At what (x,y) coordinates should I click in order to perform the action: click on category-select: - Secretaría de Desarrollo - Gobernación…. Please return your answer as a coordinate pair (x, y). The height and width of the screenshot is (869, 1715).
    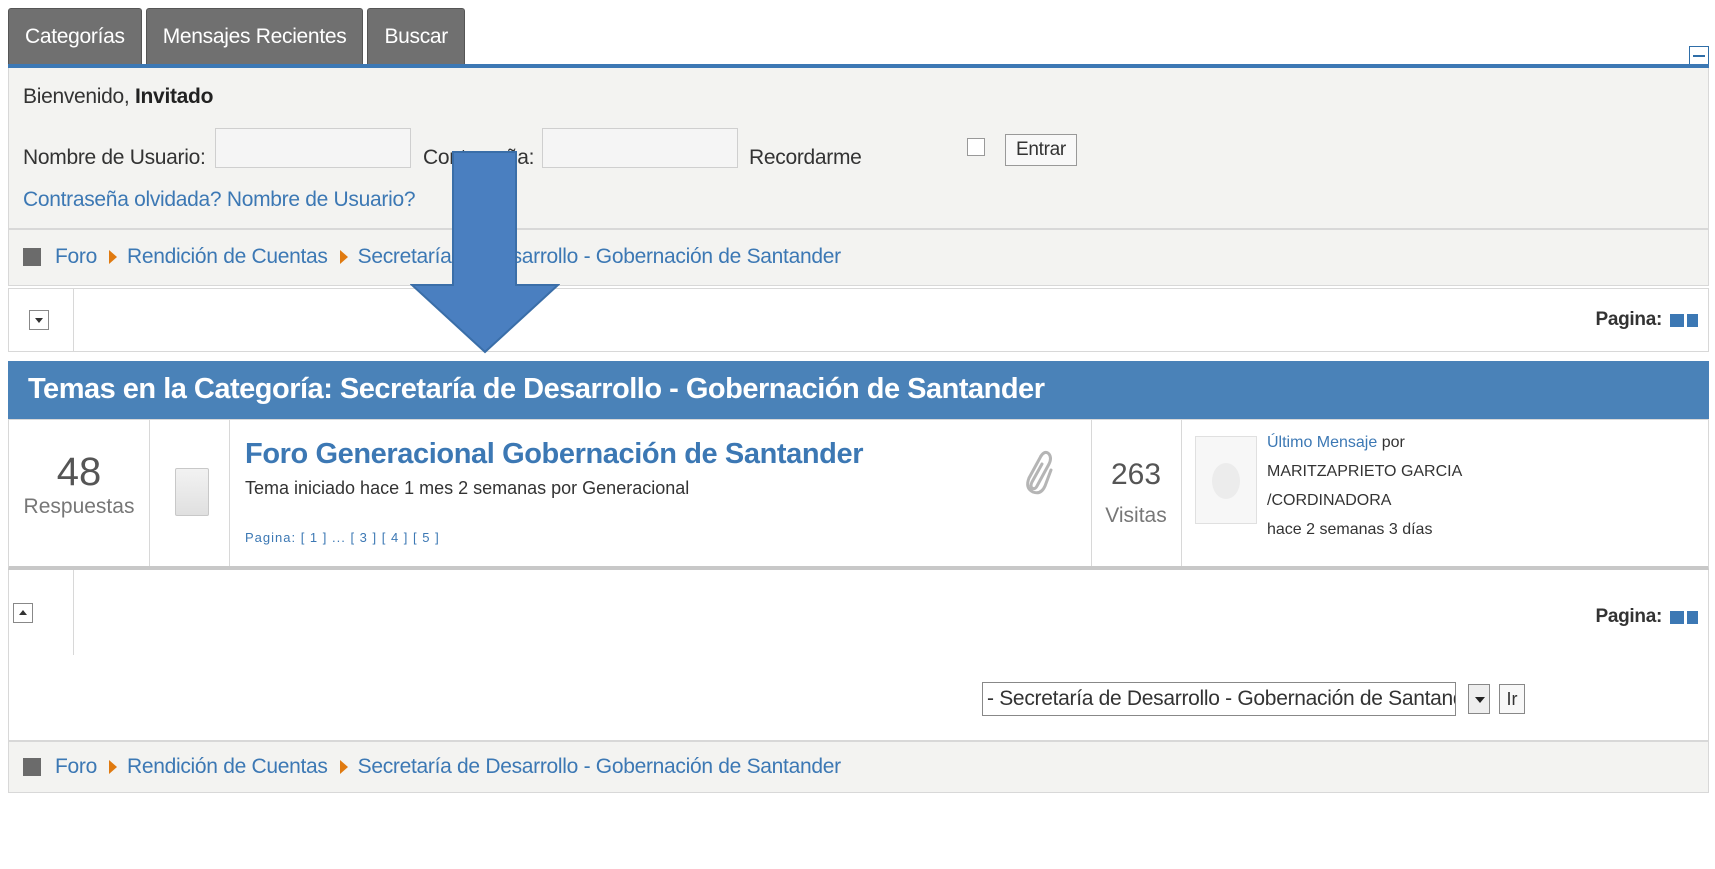
    Looking at the image, I should click on (1219, 699).